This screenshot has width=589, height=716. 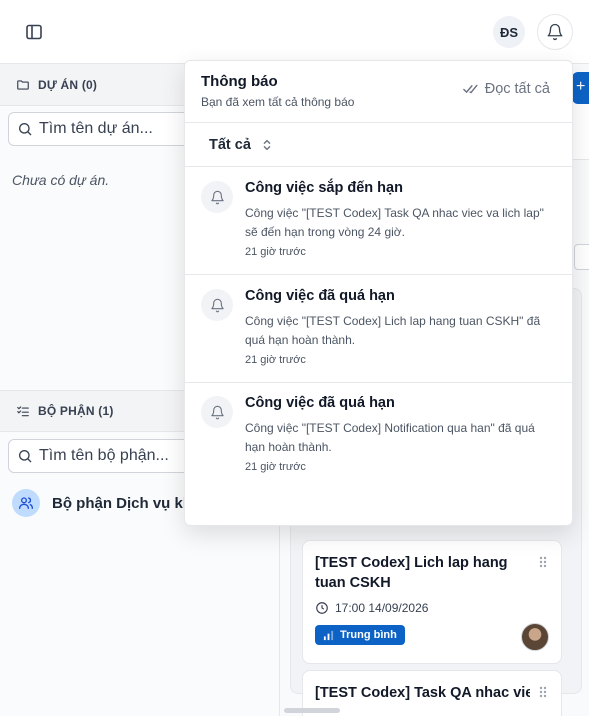 I want to click on read-all-button: Đọc tất cả, so click(x=506, y=89).